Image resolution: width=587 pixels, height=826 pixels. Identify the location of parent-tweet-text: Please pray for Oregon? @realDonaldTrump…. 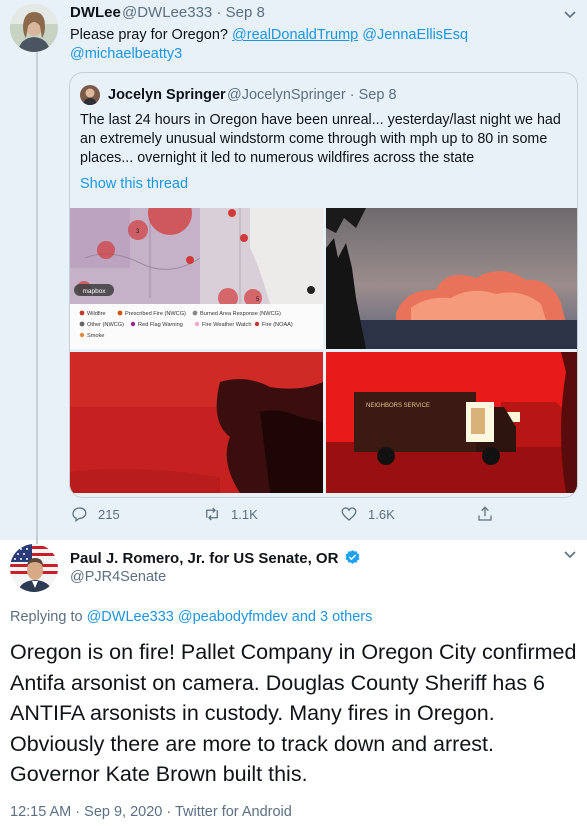
(315, 45).